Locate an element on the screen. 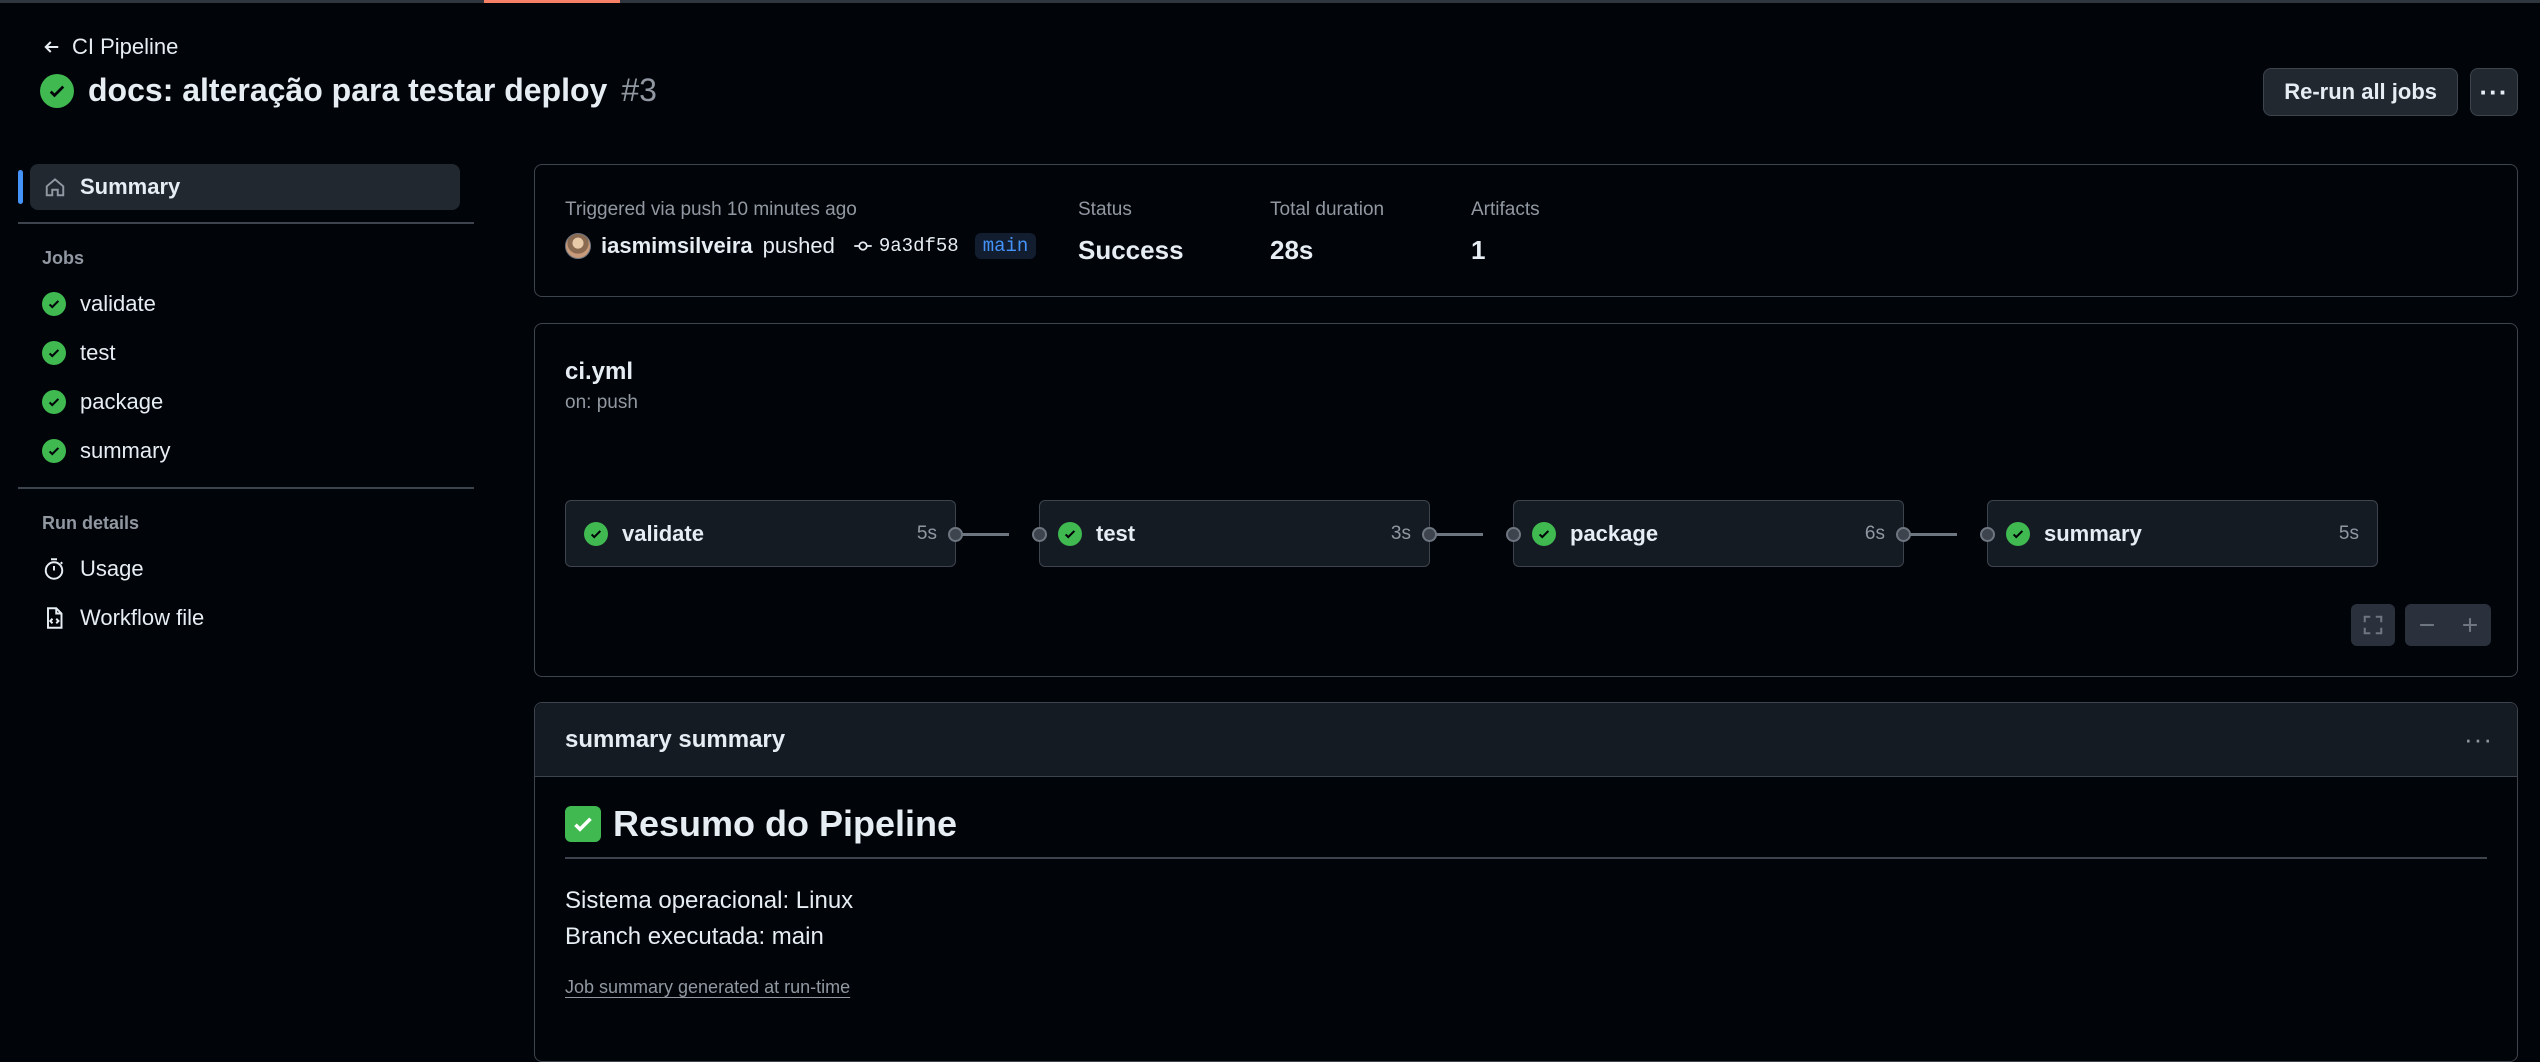 This screenshot has width=2540, height=1062. sidebar-item-workflow-file: Workflow file is located at coordinates (246, 617).